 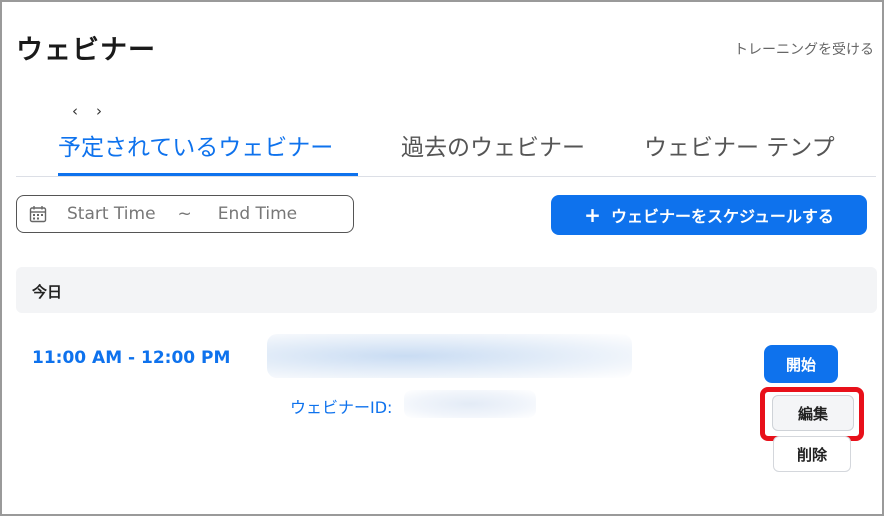 What do you see at coordinates (195, 145) in the screenshot?
I see `tab-upcoming-webinars: 予定されているウェビナー` at bounding box center [195, 145].